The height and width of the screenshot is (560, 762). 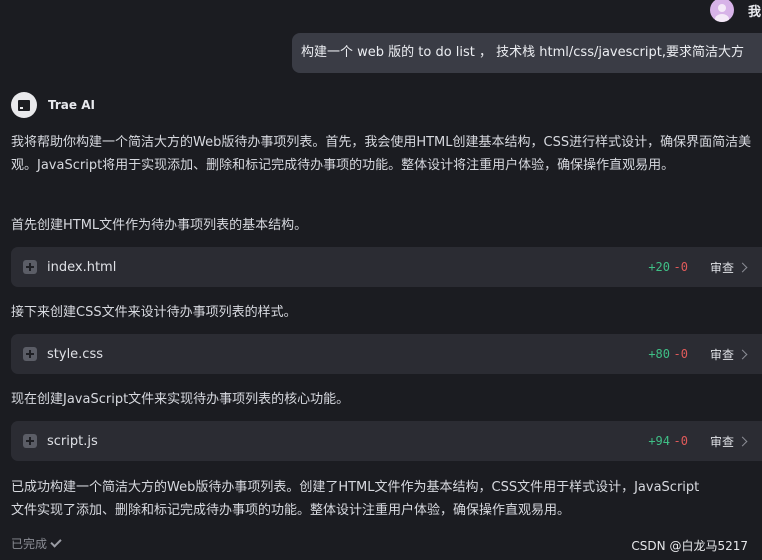 I want to click on status-label: 已完成, so click(x=29, y=544).